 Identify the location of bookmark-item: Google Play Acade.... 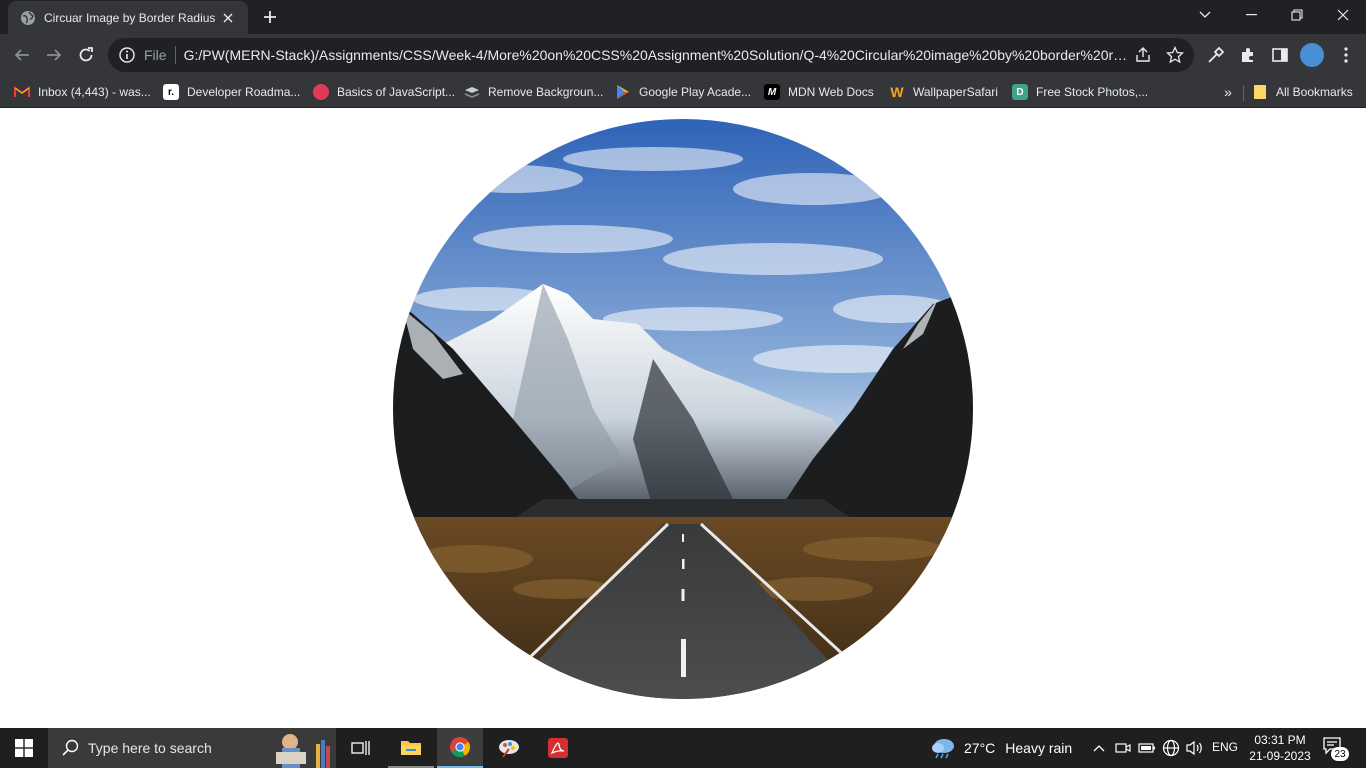
(683, 92).